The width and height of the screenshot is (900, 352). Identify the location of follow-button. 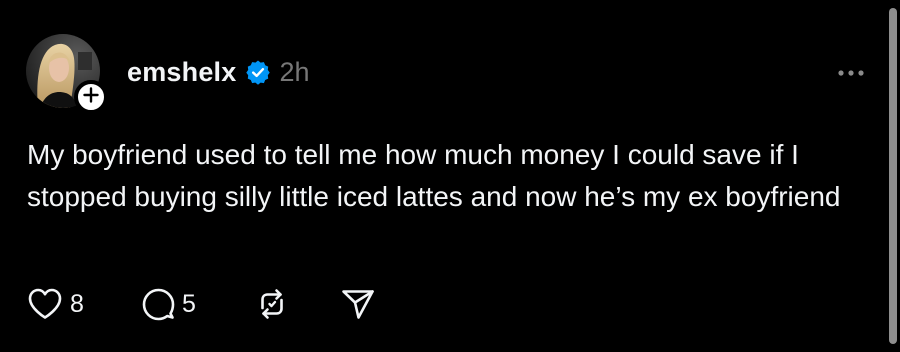
(91, 97).